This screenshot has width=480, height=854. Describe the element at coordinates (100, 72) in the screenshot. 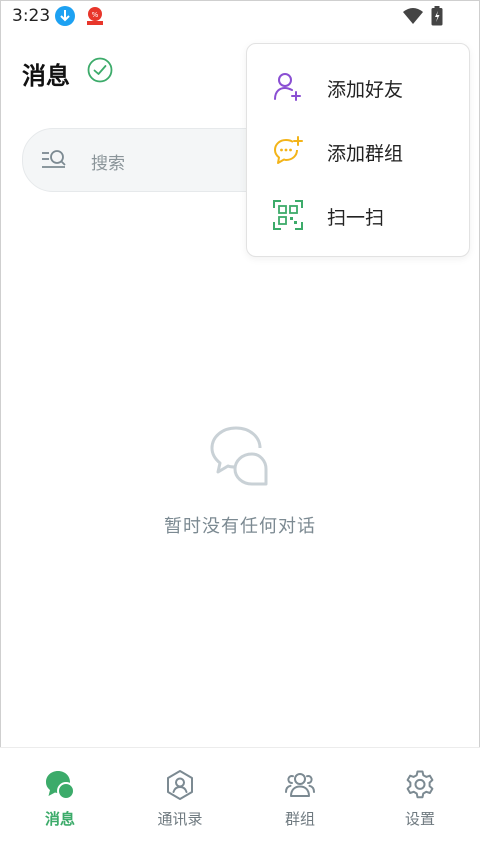

I see `verified-check-icon` at that location.